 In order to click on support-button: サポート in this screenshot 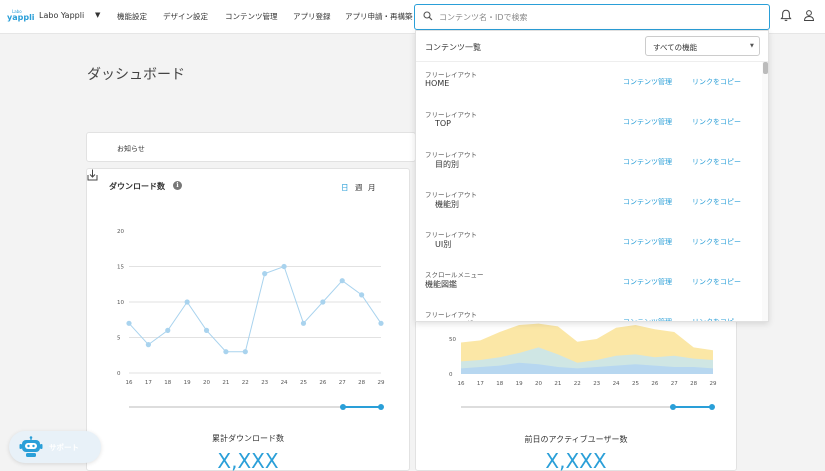, I will do `click(55, 447)`.